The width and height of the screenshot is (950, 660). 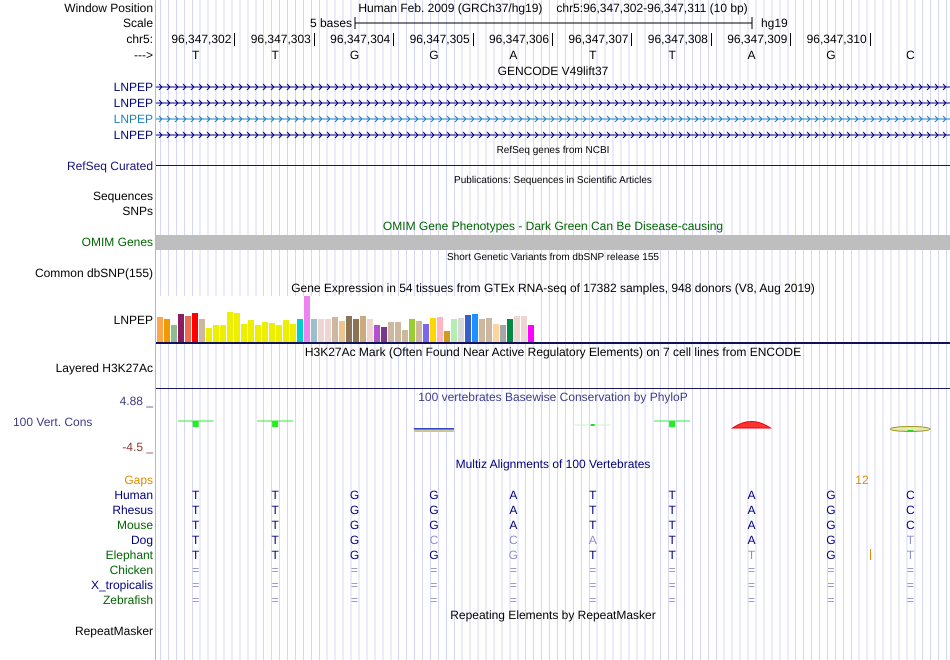 What do you see at coordinates (109, 165) in the screenshot?
I see `track-label: RefSeq Curated` at bounding box center [109, 165].